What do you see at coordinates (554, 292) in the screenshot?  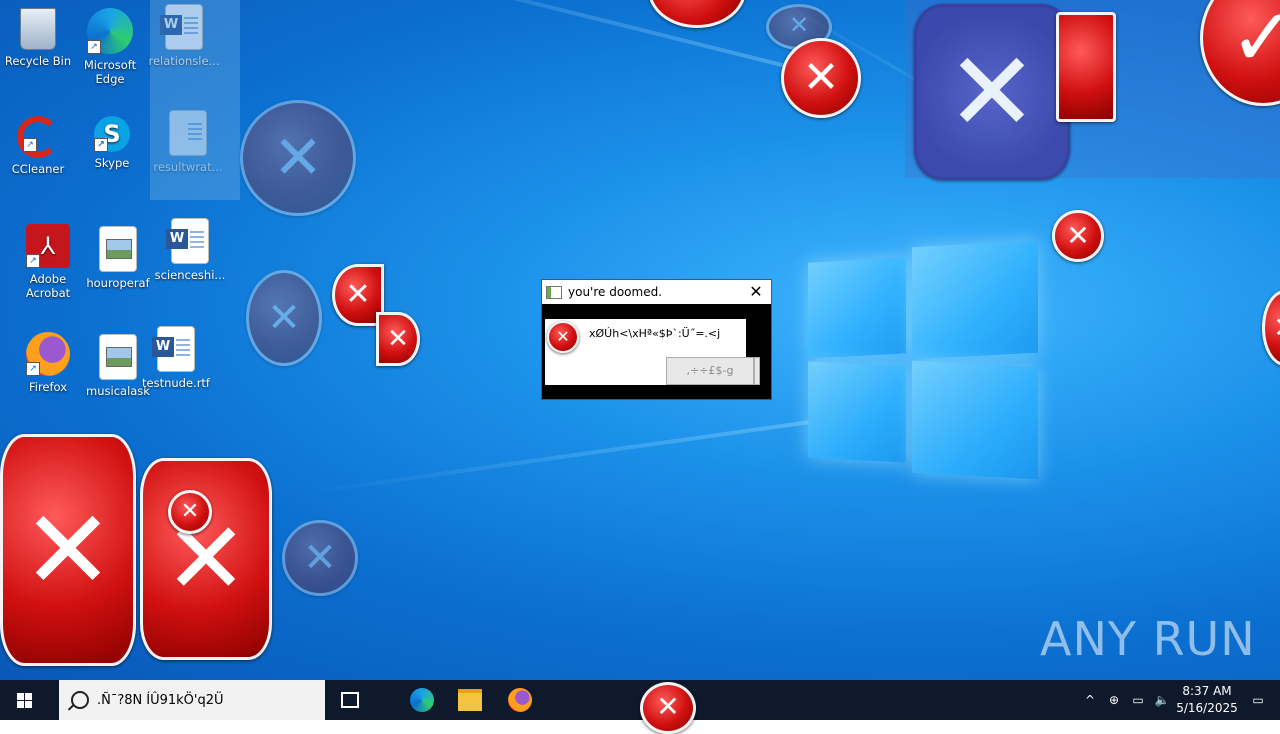 I see `app-icon` at bounding box center [554, 292].